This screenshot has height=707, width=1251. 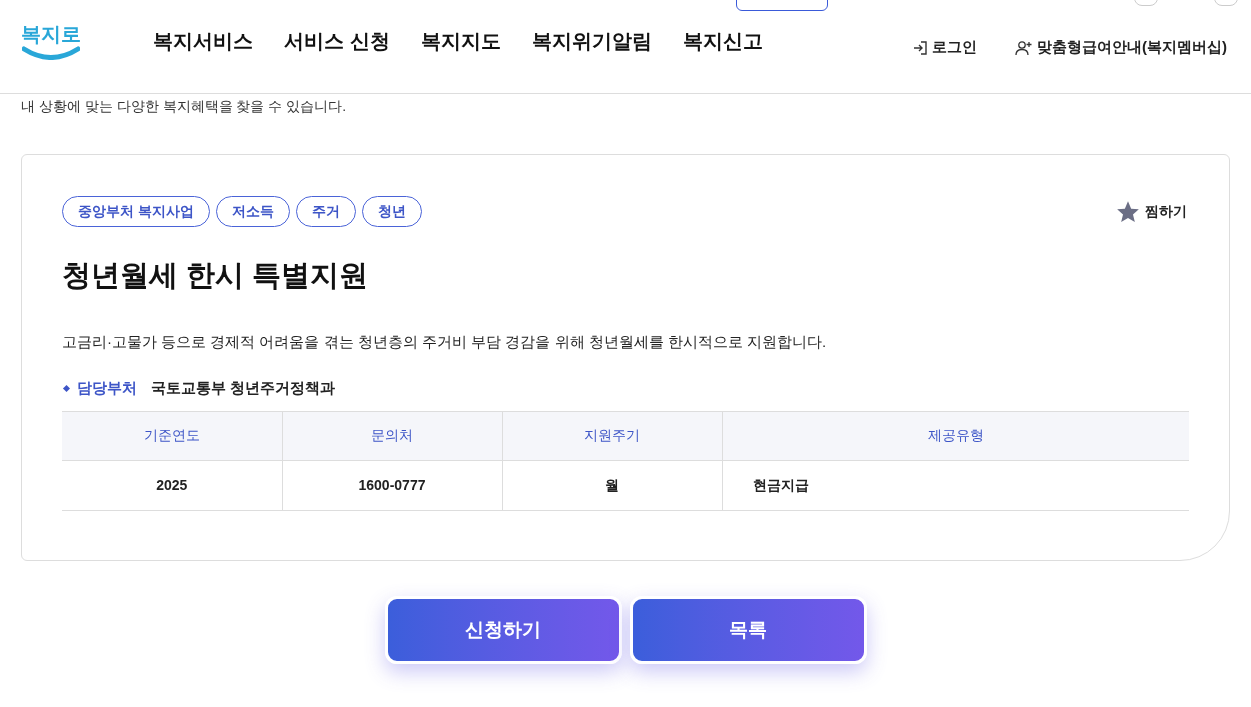 I want to click on table-cell: 현금지급, so click(x=955, y=485).